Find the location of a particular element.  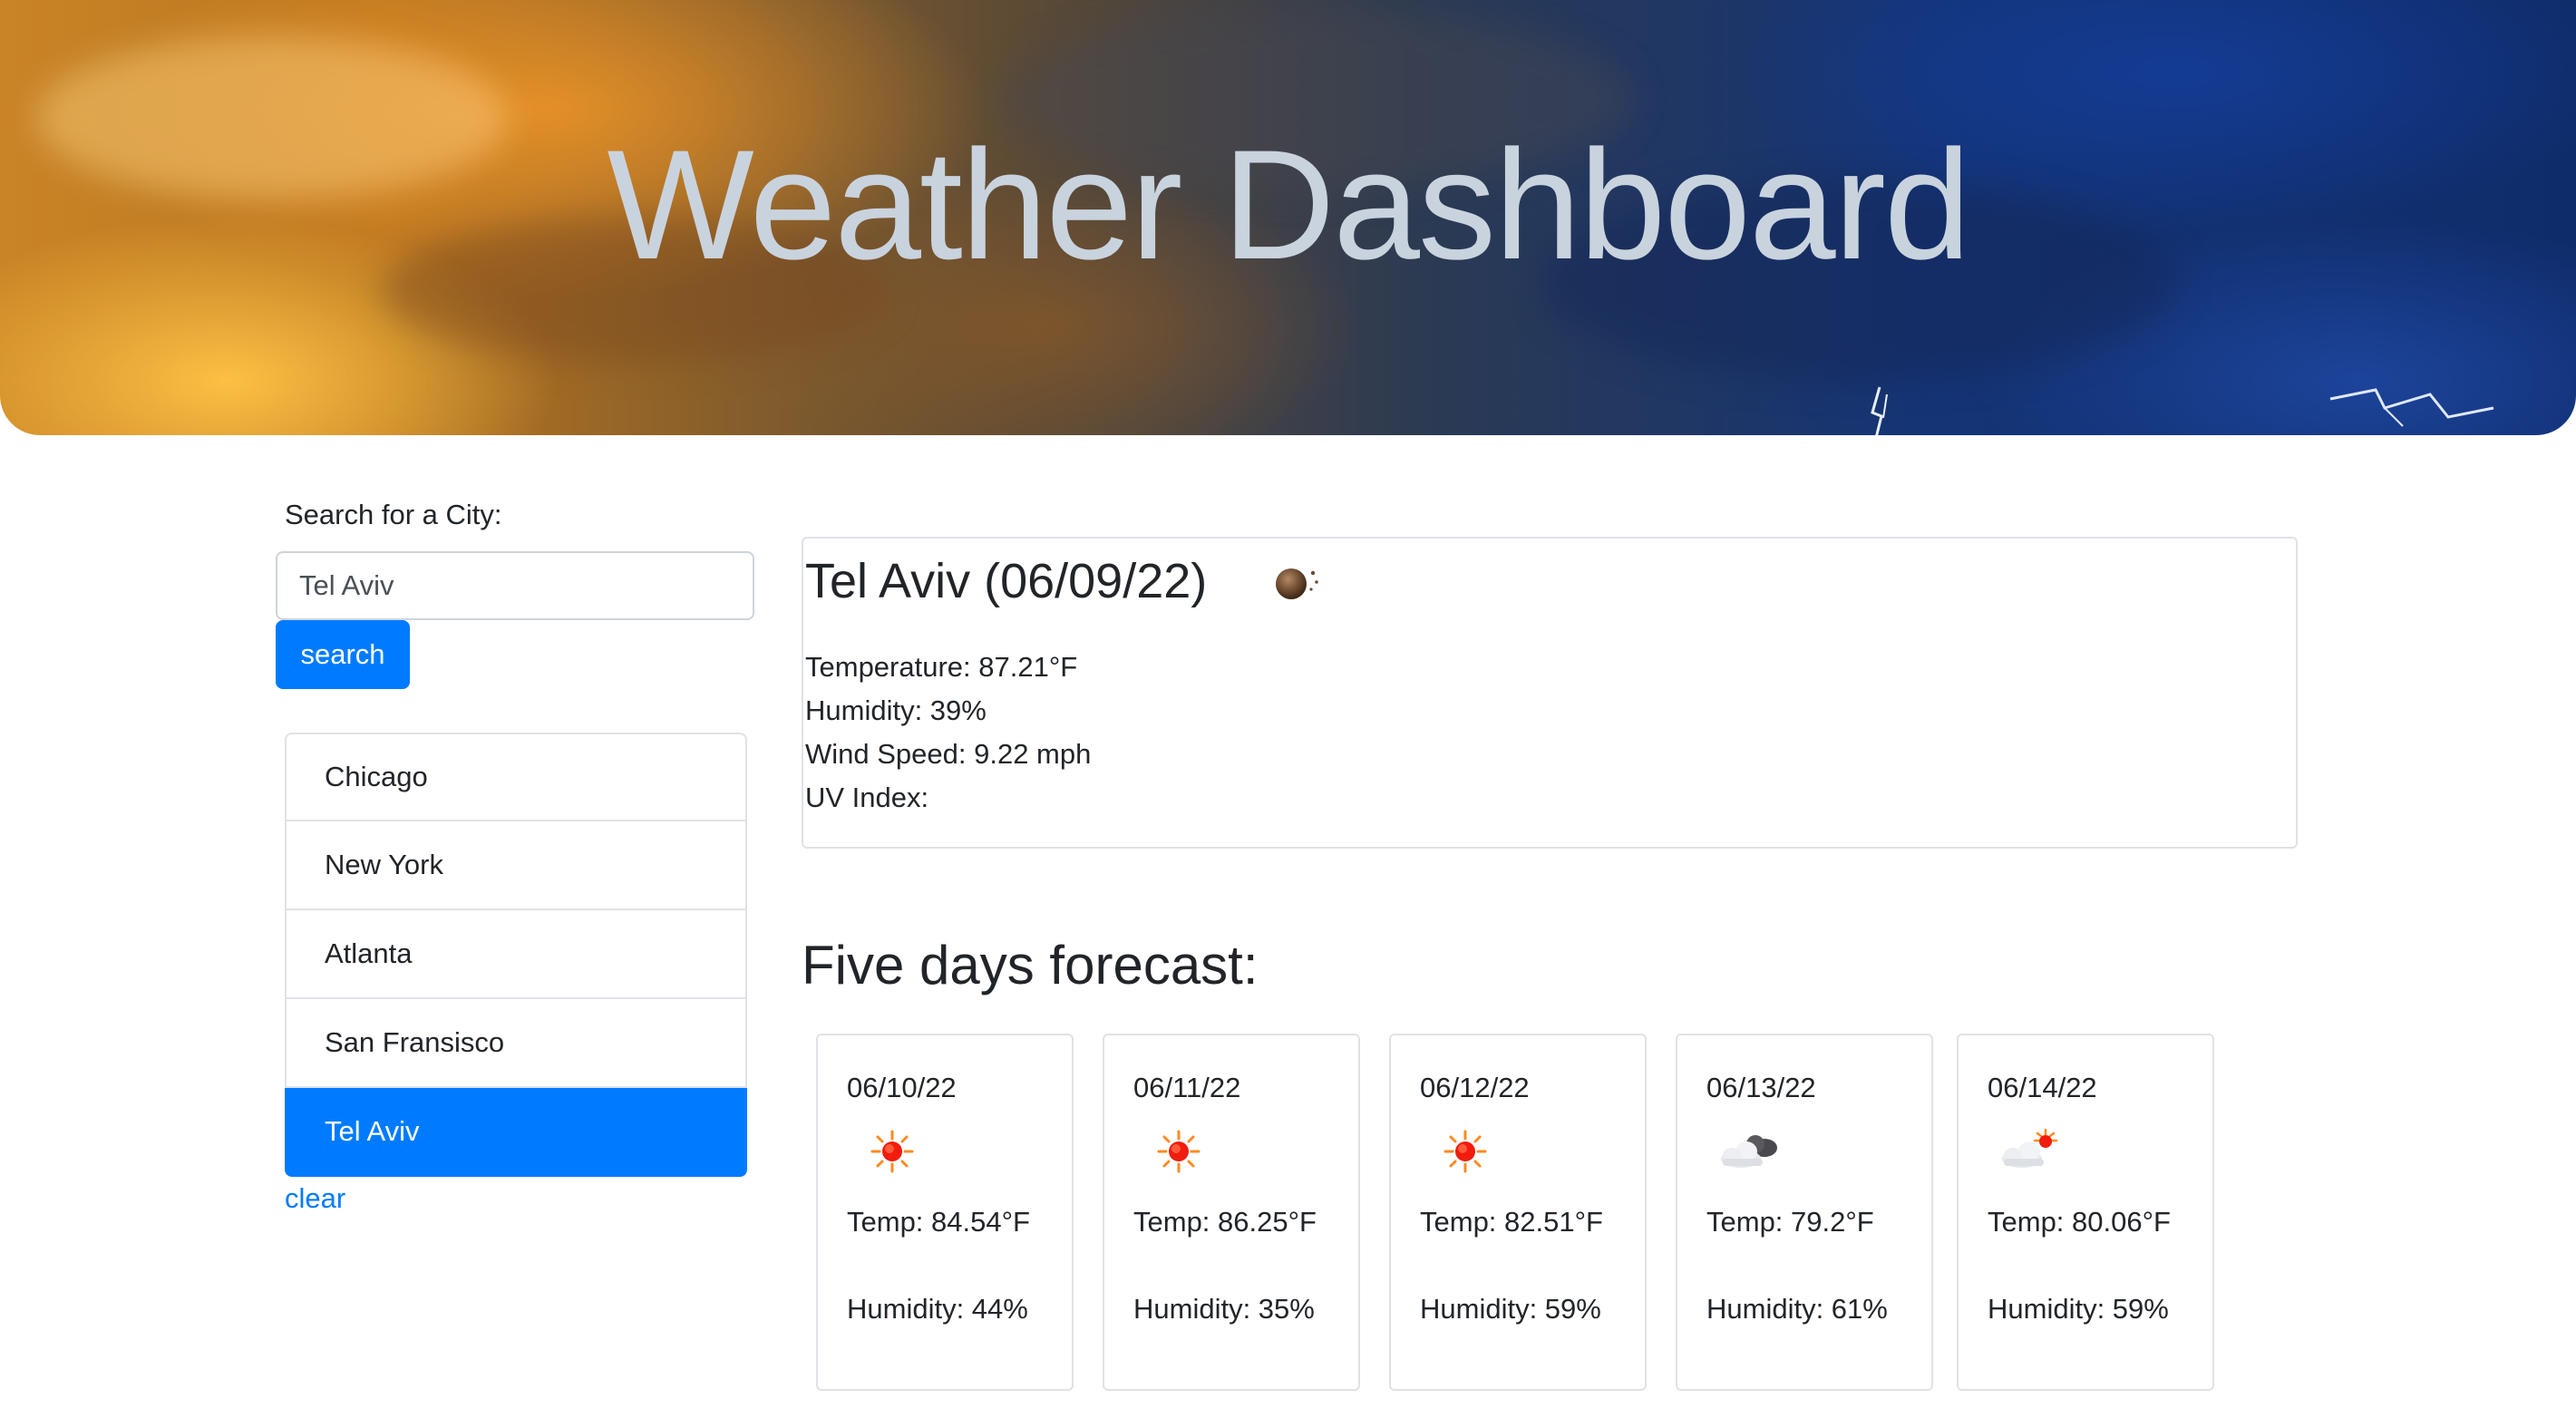

history-item-atlanta: Atlanta is located at coordinates (516, 954).